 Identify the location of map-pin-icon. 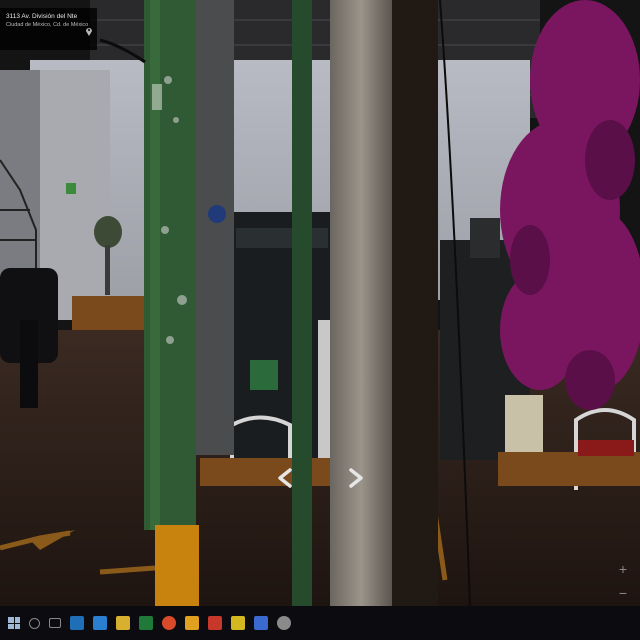
(89, 32).